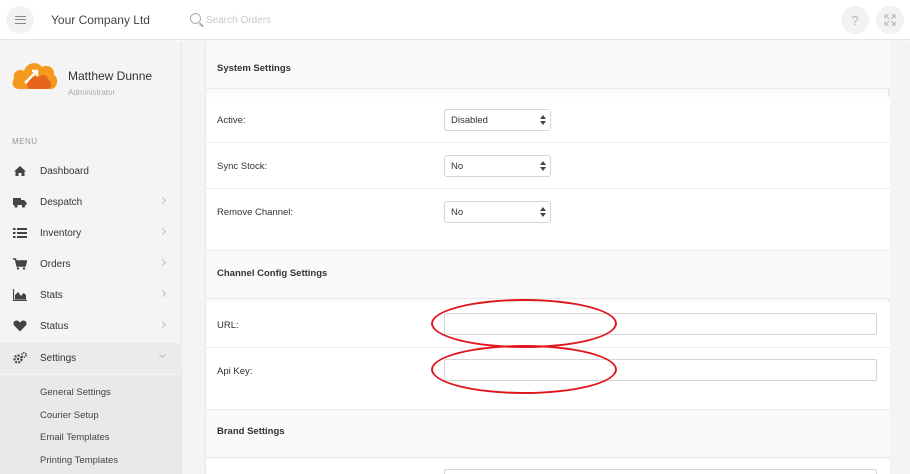  What do you see at coordinates (660, 471) in the screenshot?
I see `brand-field` at bounding box center [660, 471].